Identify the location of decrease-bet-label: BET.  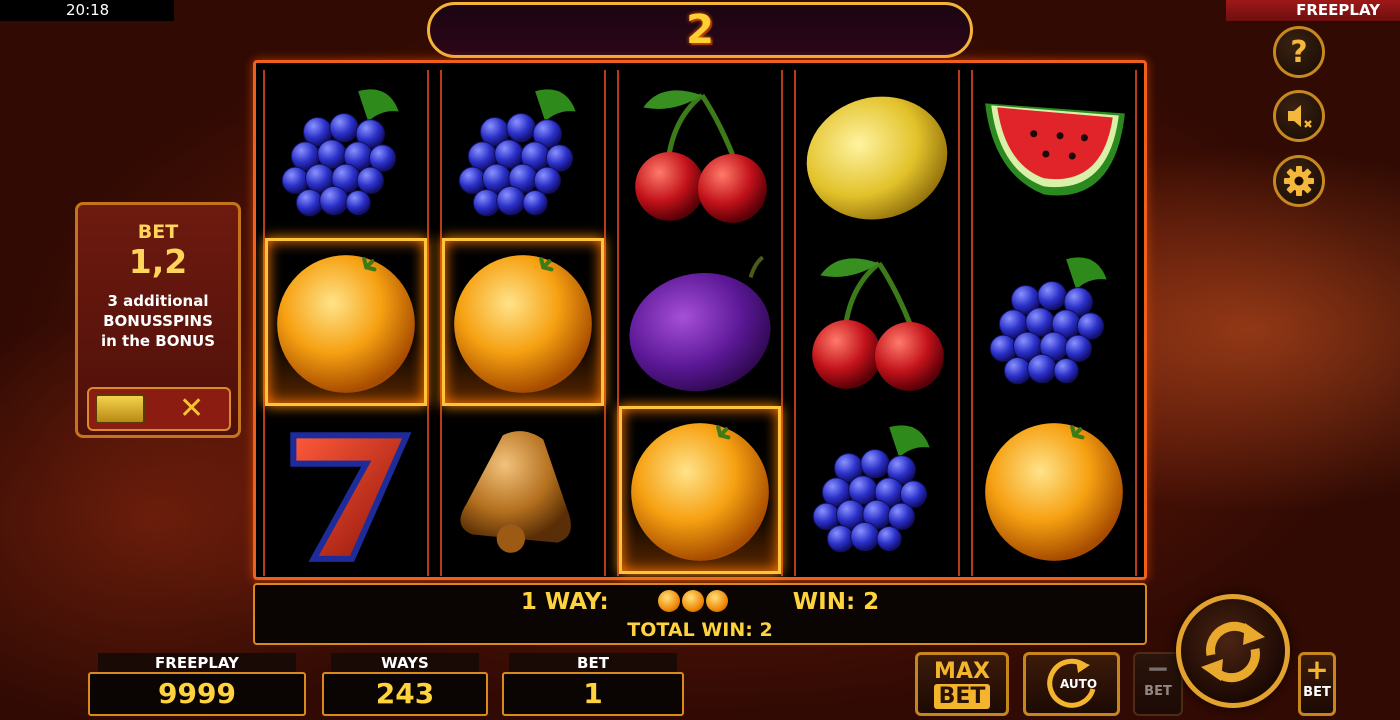
(1158, 691).